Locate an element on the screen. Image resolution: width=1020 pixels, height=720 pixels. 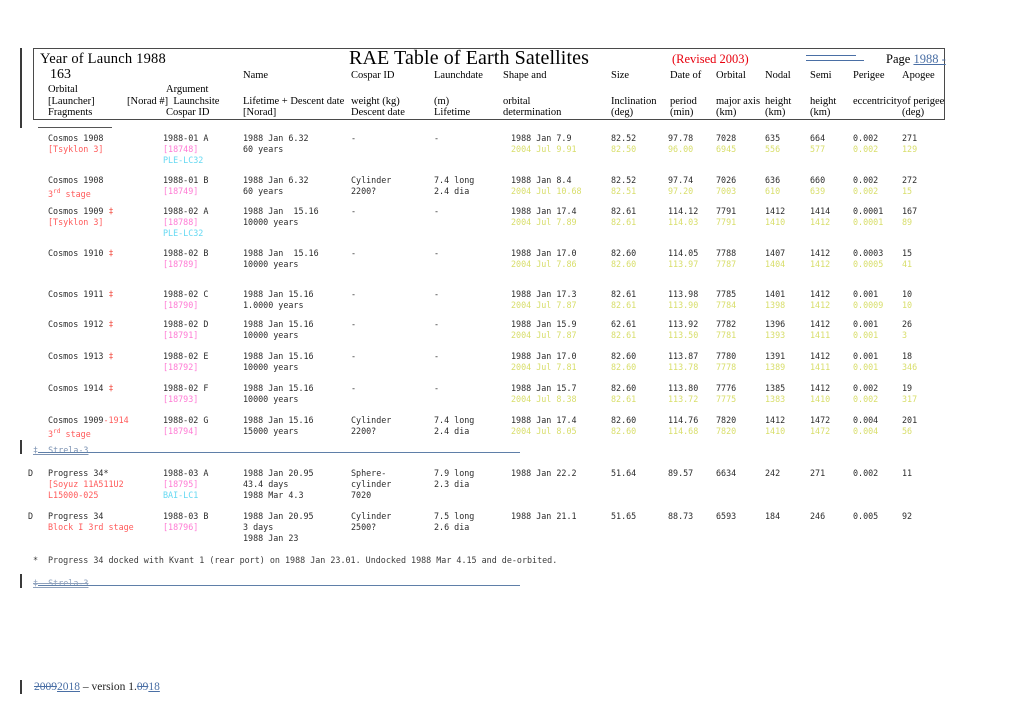
data-cell: 7820 is located at coordinates (726, 432).